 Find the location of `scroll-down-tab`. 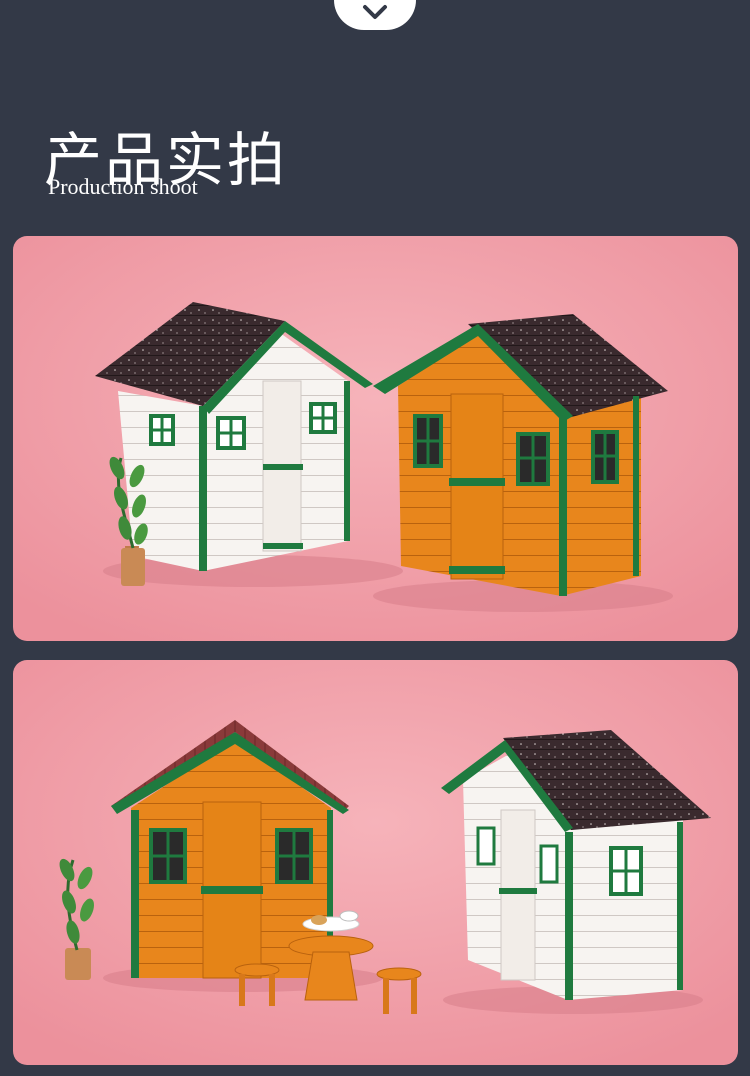

scroll-down-tab is located at coordinates (375, 15).